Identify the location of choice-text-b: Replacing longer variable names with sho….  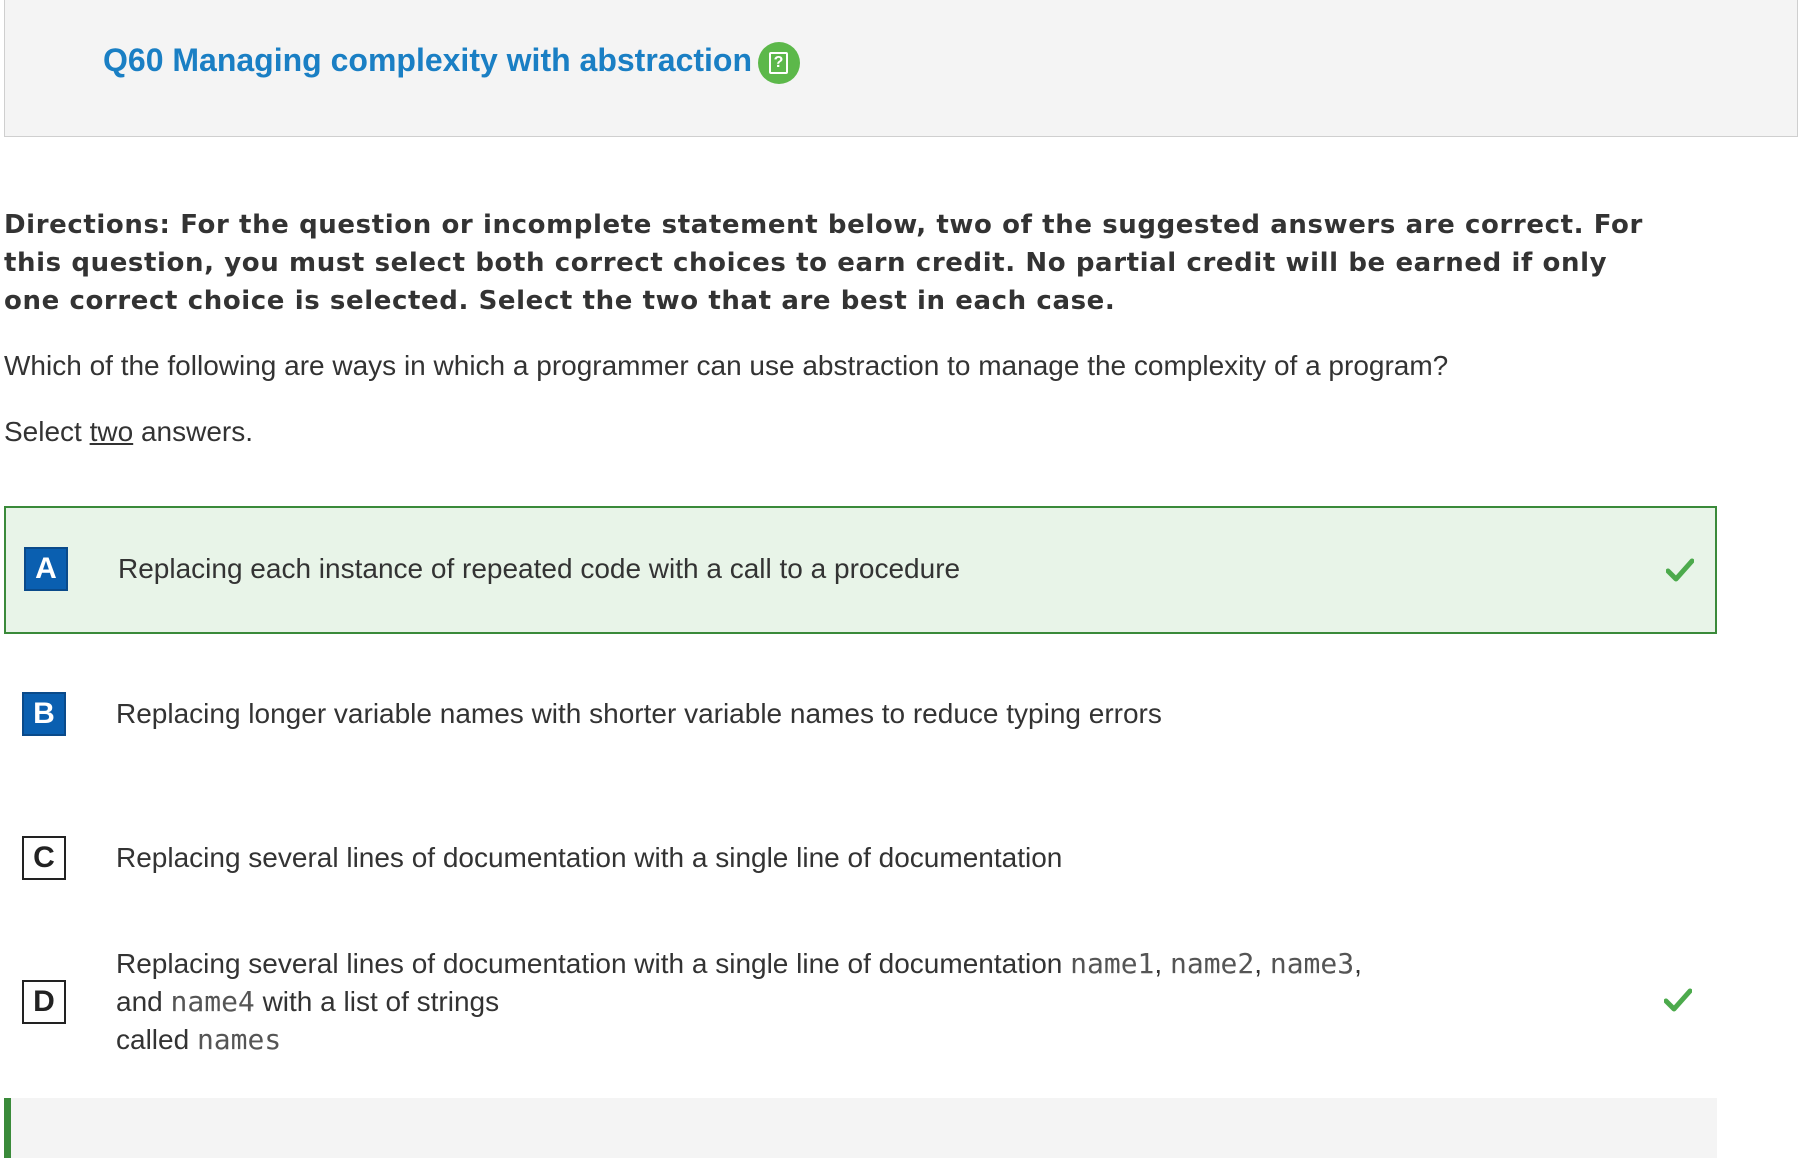
(639, 713).